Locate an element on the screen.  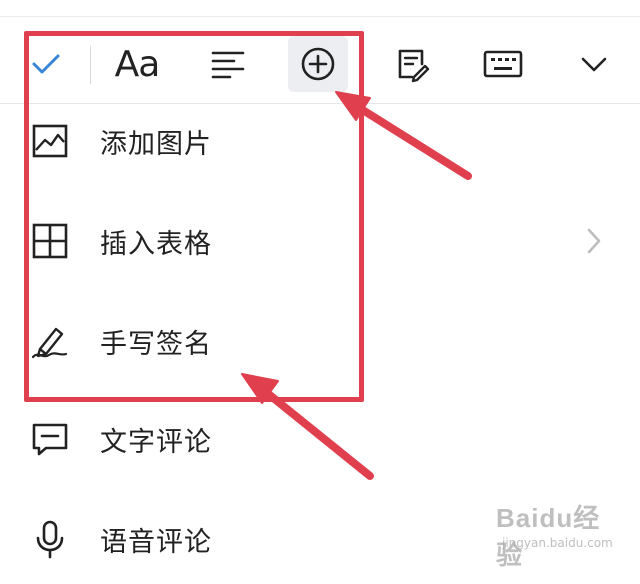
plus-circle-icon is located at coordinates (318, 64).